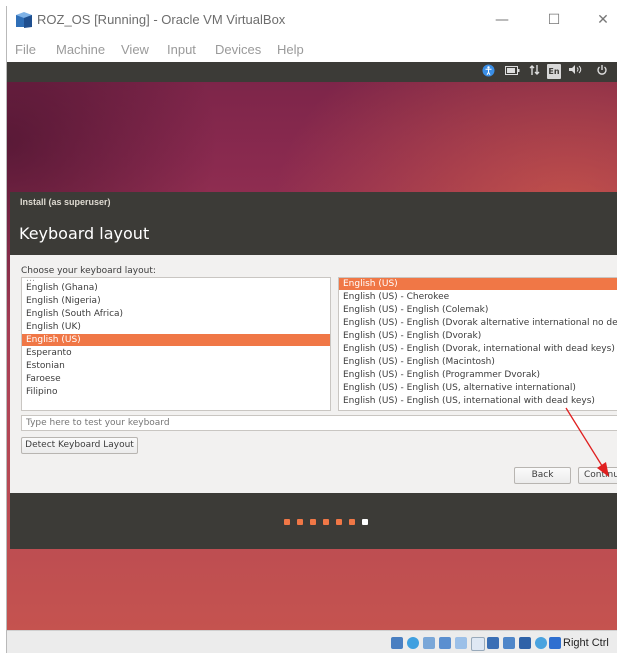 The width and height of the screenshot is (617, 653). Describe the element at coordinates (313, 223) in the screenshot. I see `installer-header: Install (as superuser) Keyboard layout` at that location.